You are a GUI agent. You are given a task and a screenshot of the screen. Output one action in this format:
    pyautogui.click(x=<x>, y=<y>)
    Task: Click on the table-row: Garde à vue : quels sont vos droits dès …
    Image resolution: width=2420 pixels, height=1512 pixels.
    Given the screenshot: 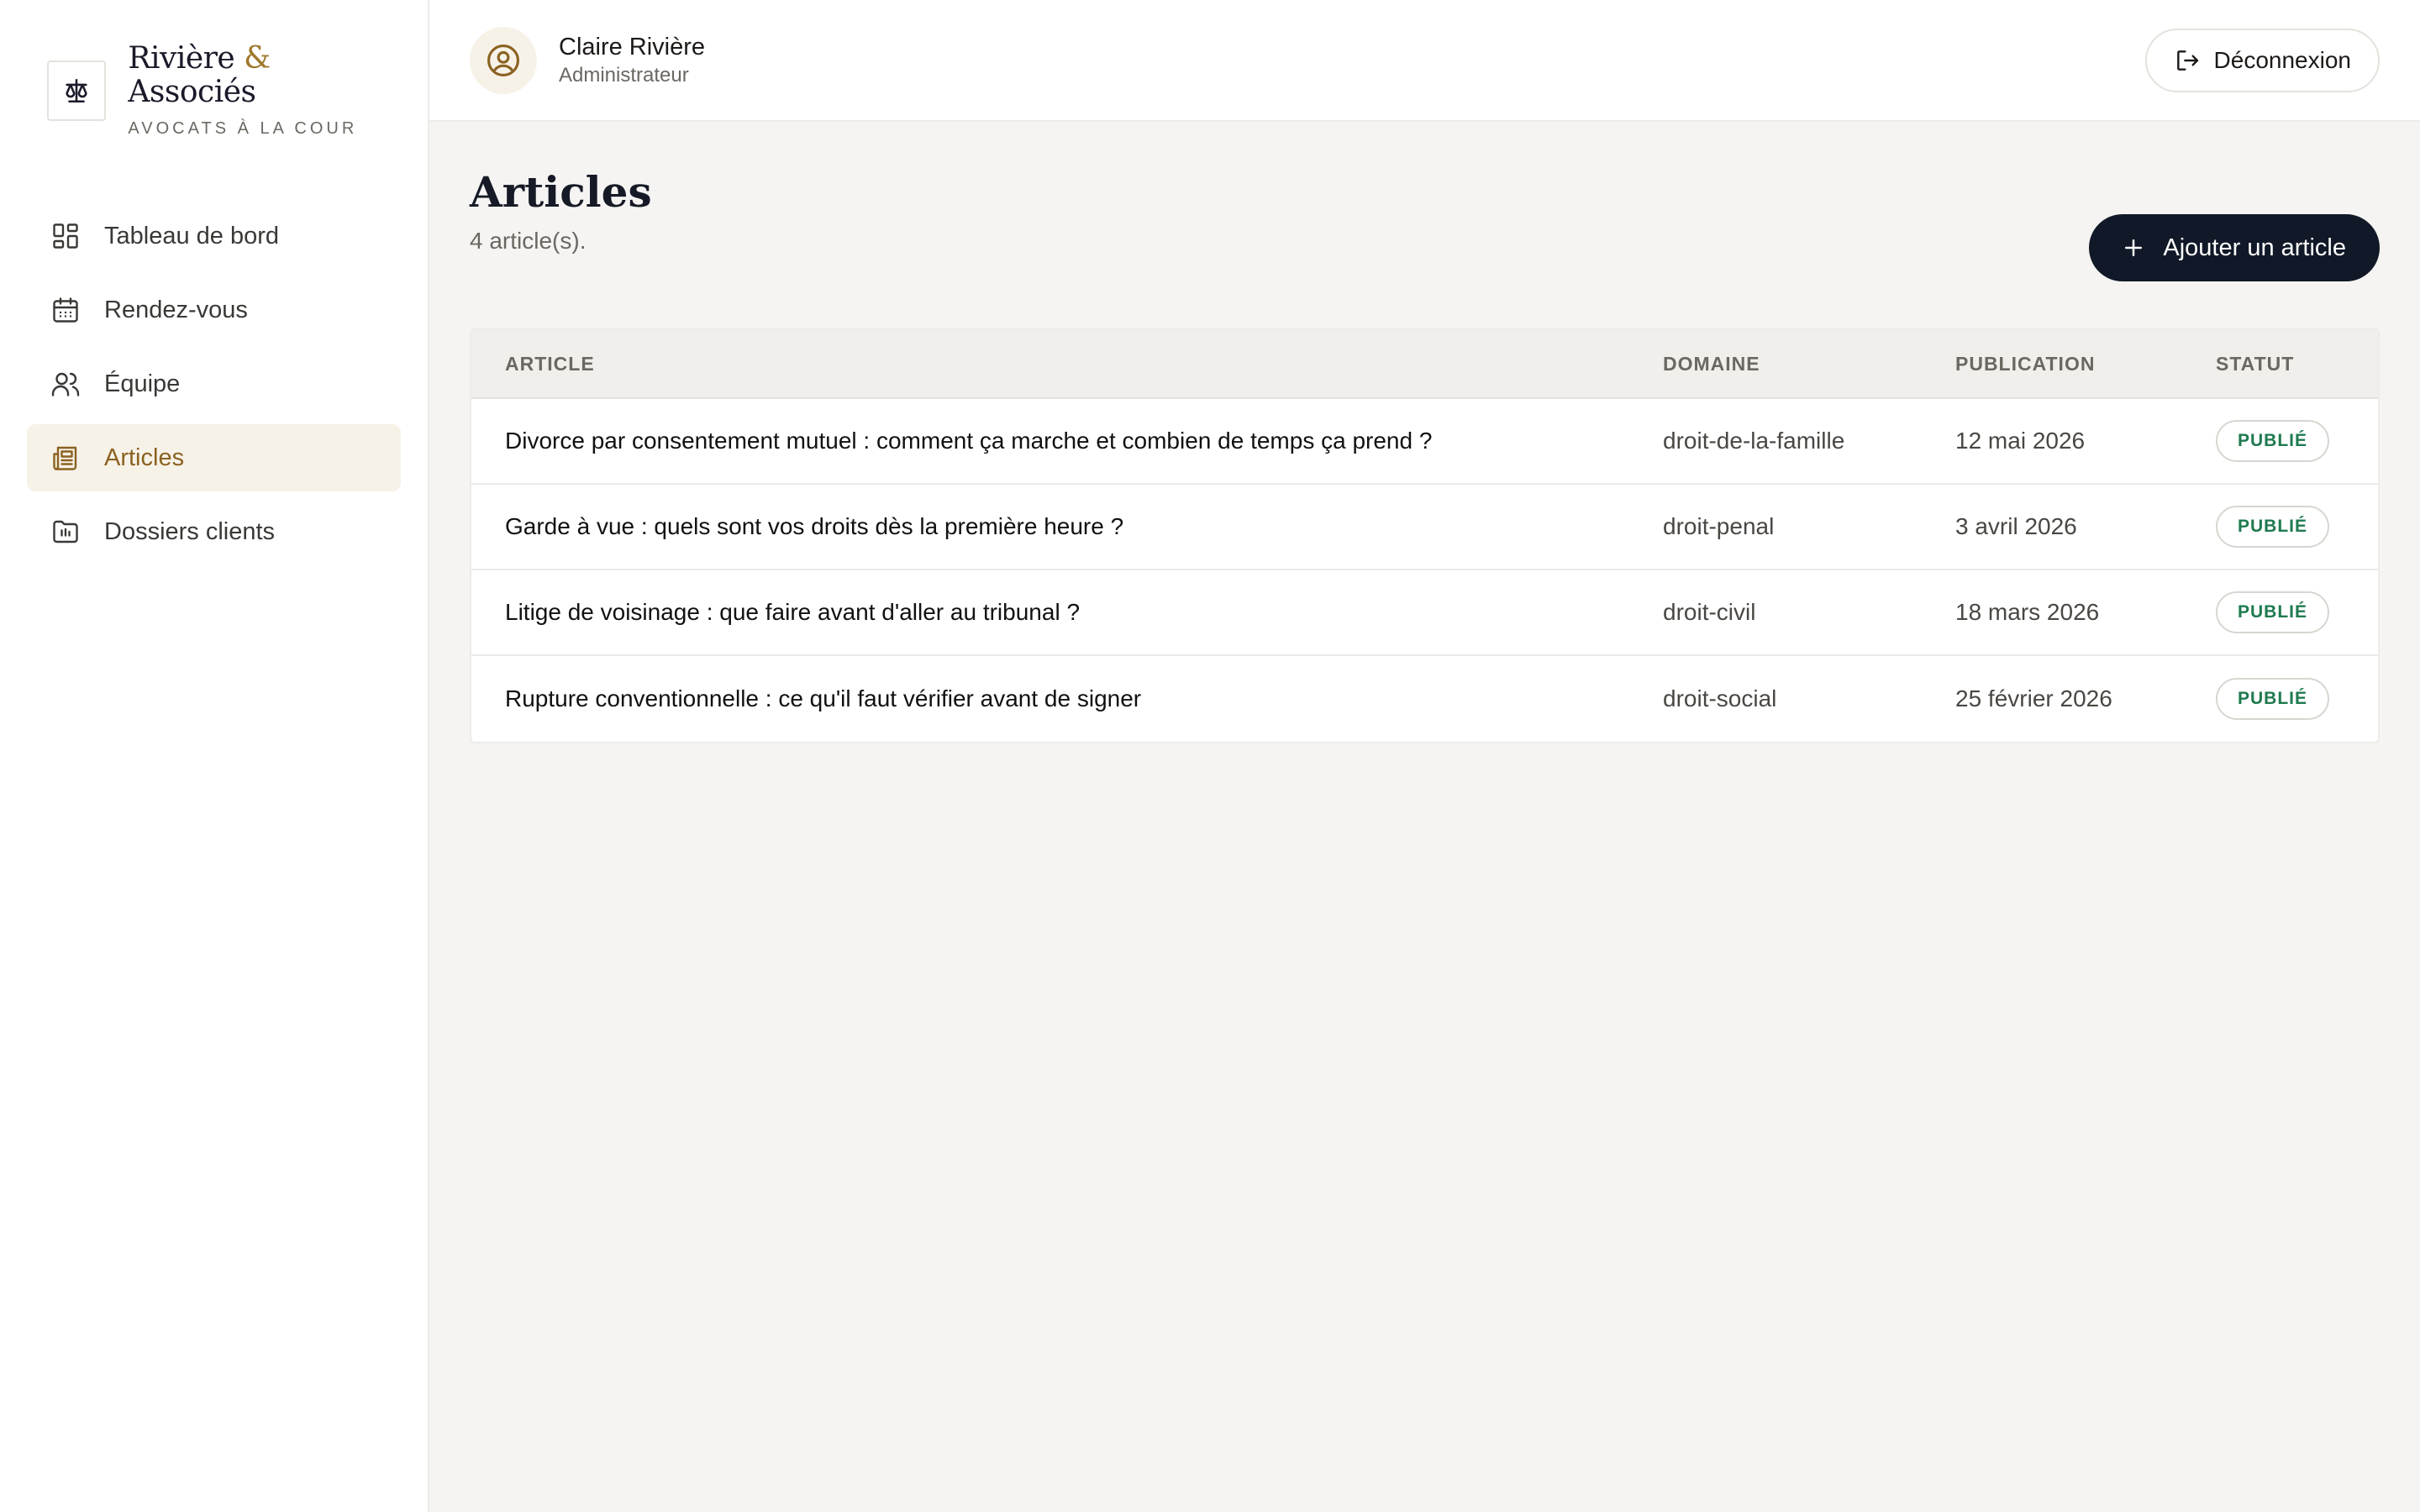 What is the action you would take?
    pyautogui.click(x=1424, y=527)
    